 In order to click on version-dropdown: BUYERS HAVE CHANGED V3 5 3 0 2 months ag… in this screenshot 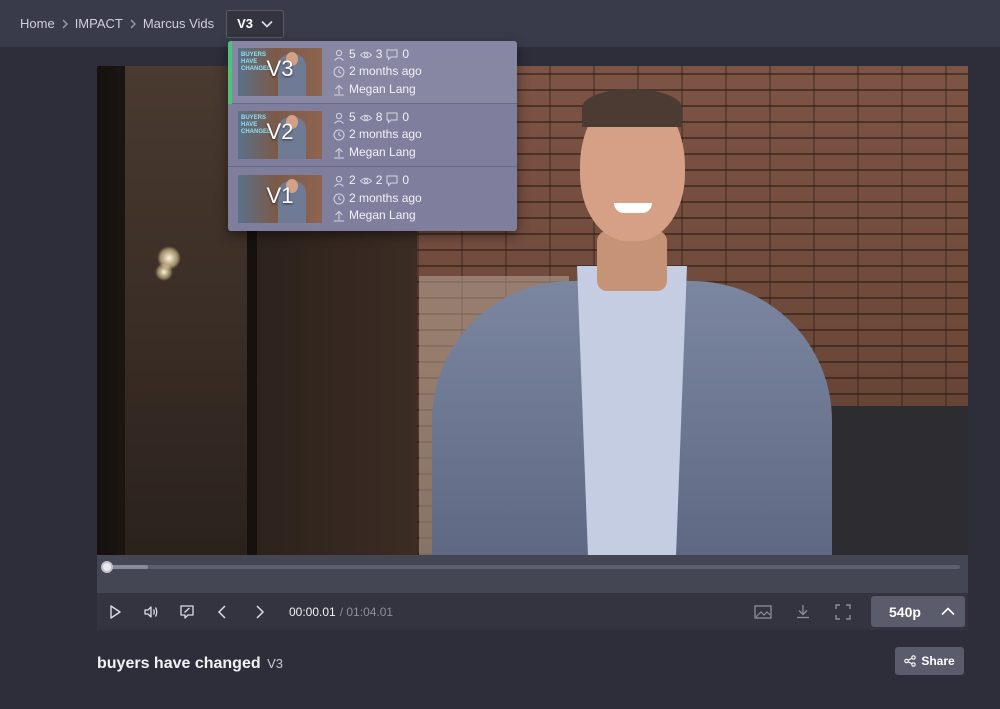, I will do `click(372, 136)`.